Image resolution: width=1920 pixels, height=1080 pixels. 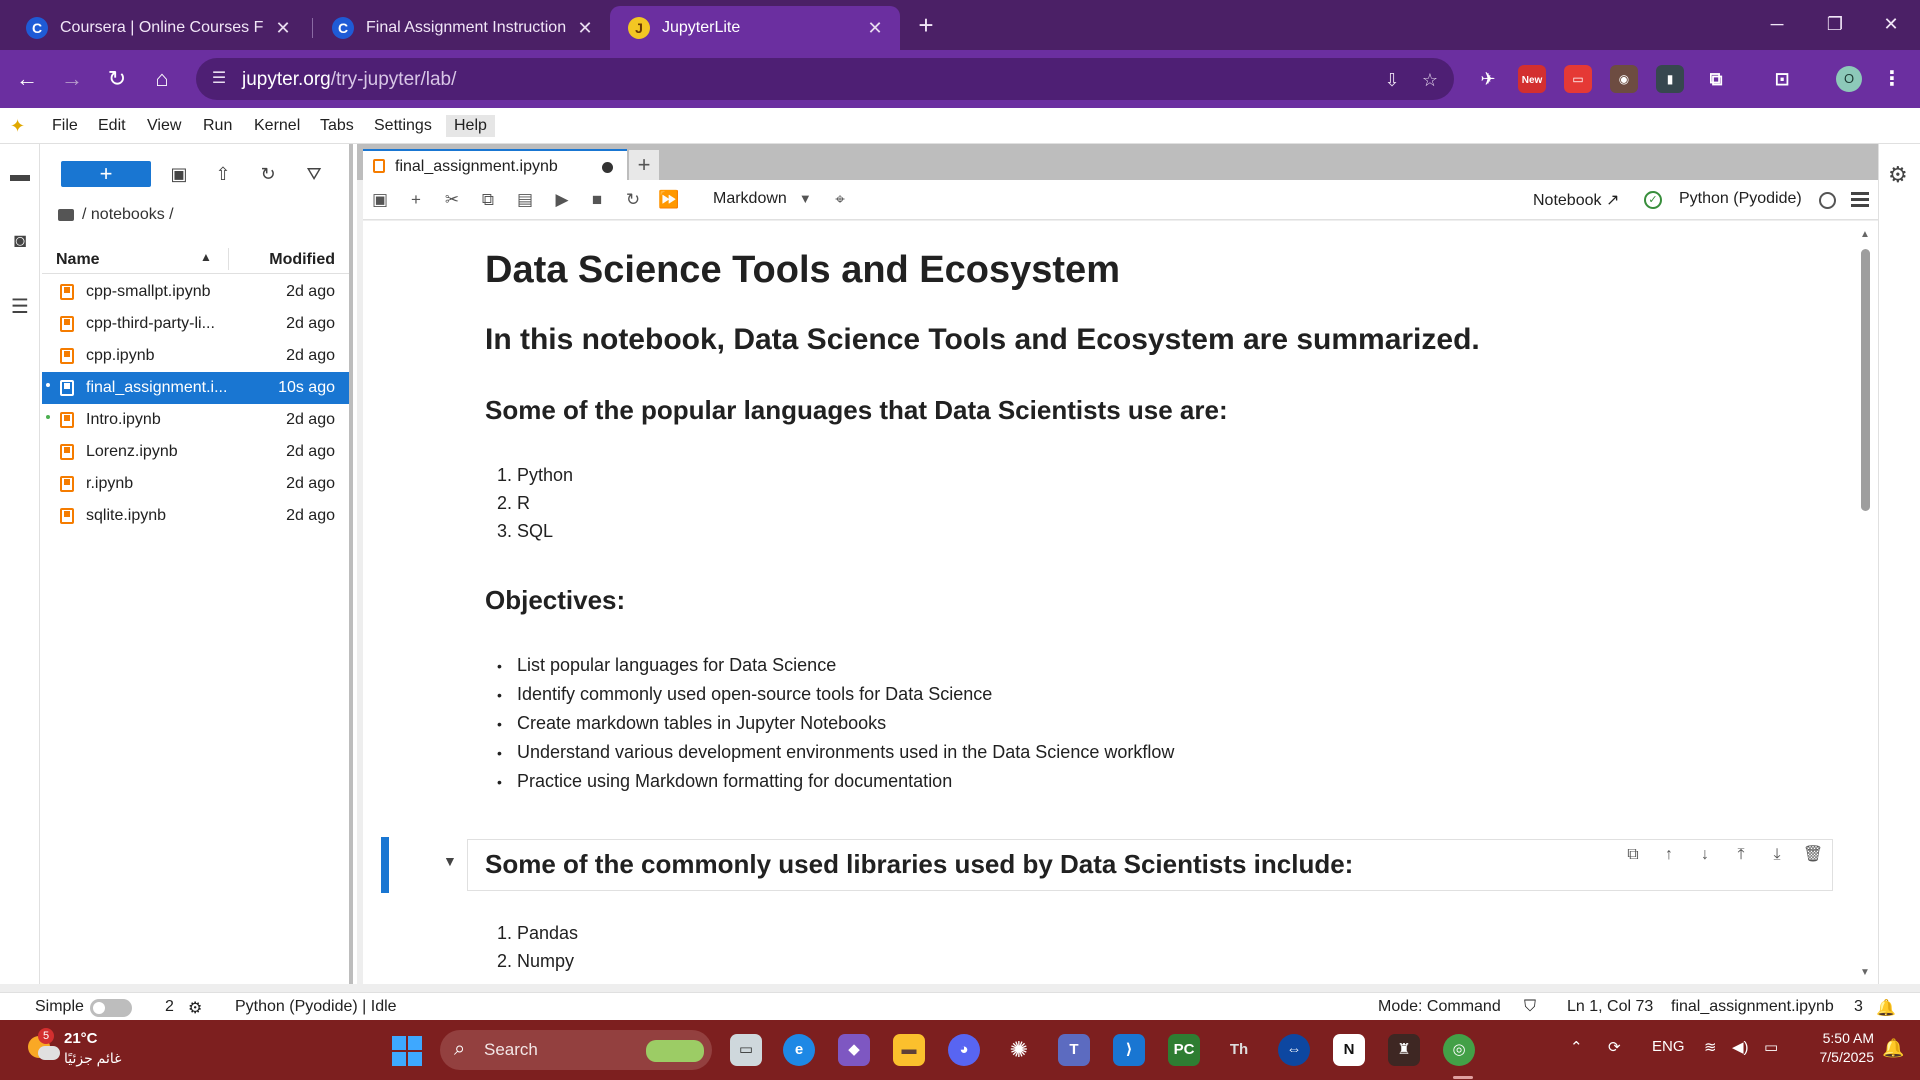 I want to click on scrollbar-thumb, so click(x=1865, y=380).